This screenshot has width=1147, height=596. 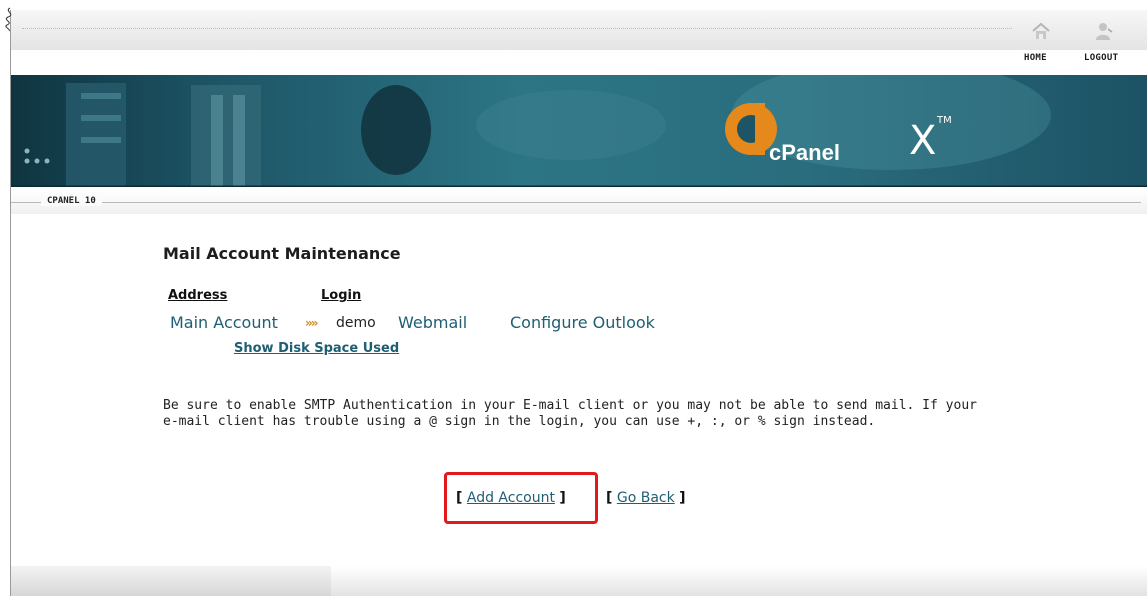 What do you see at coordinates (609, 498) in the screenshot?
I see `bracket-open: [` at bounding box center [609, 498].